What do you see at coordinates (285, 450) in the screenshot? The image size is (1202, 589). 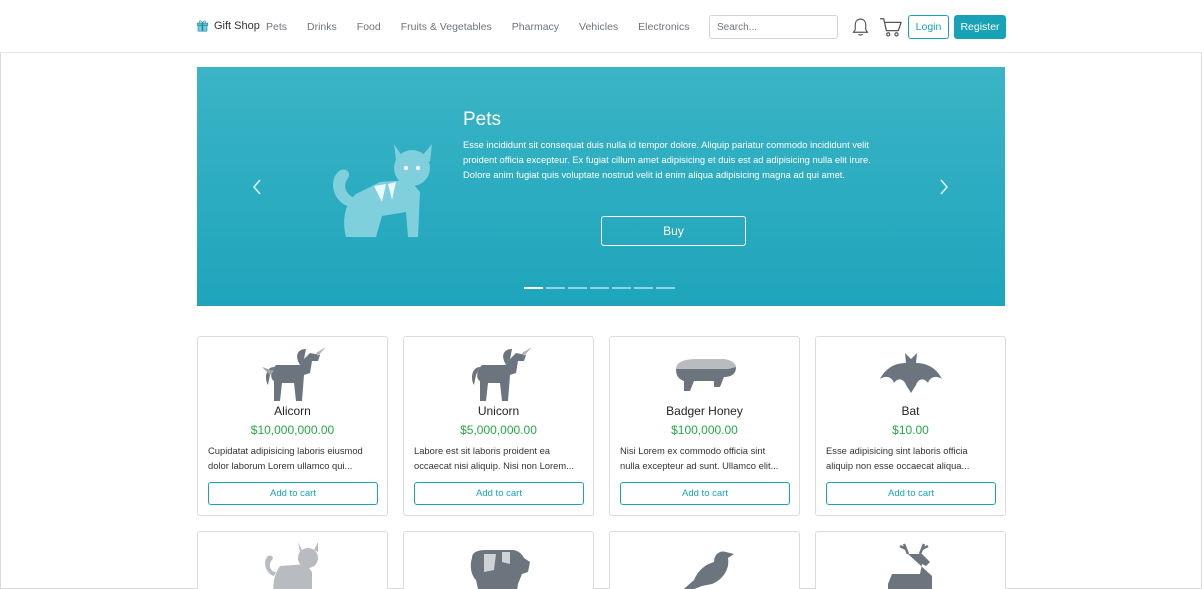 I see `product-description-line: Cupidatat adipisicing laboris eiusmod` at bounding box center [285, 450].